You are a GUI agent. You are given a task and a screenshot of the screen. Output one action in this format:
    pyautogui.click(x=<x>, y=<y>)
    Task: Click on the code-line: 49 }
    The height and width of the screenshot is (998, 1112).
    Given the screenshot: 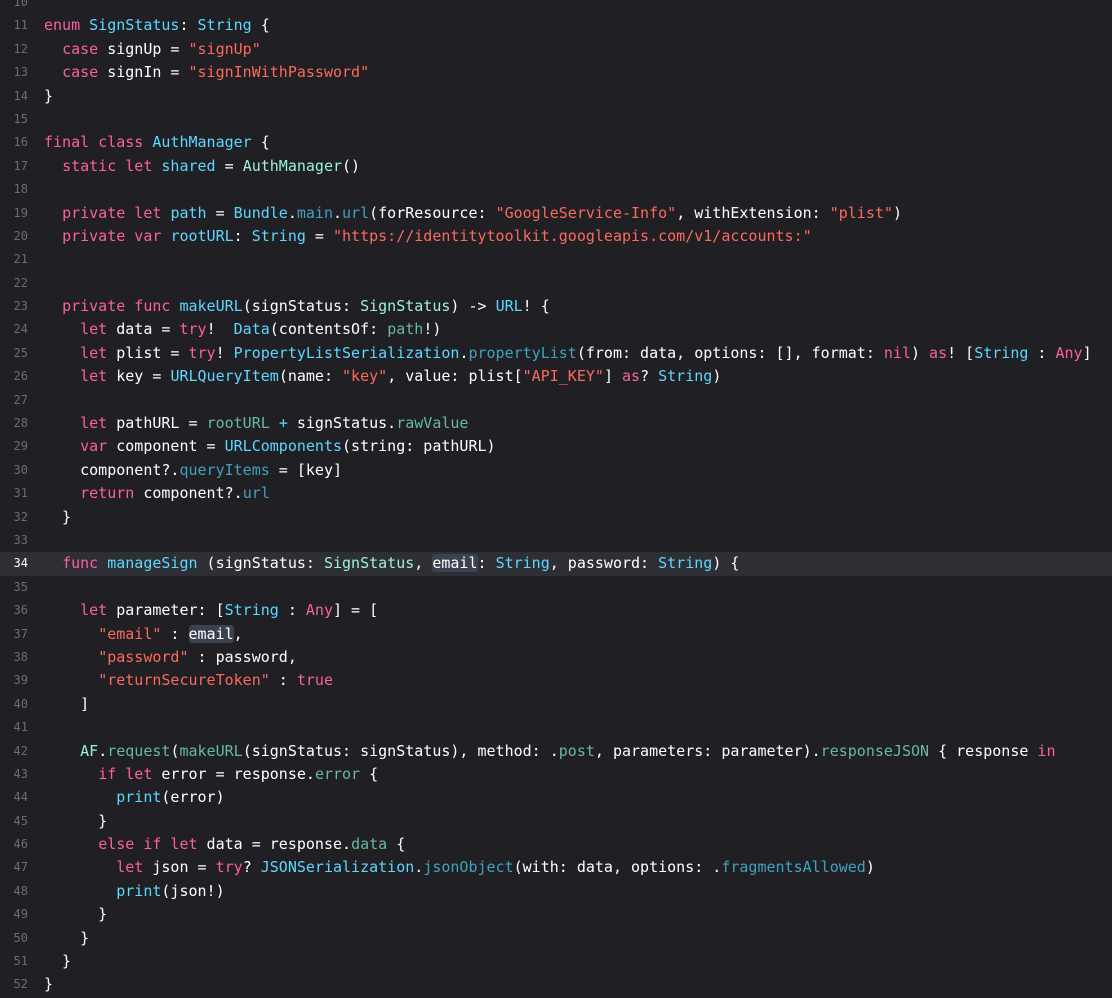 What is the action you would take?
    pyautogui.click(x=556, y=914)
    